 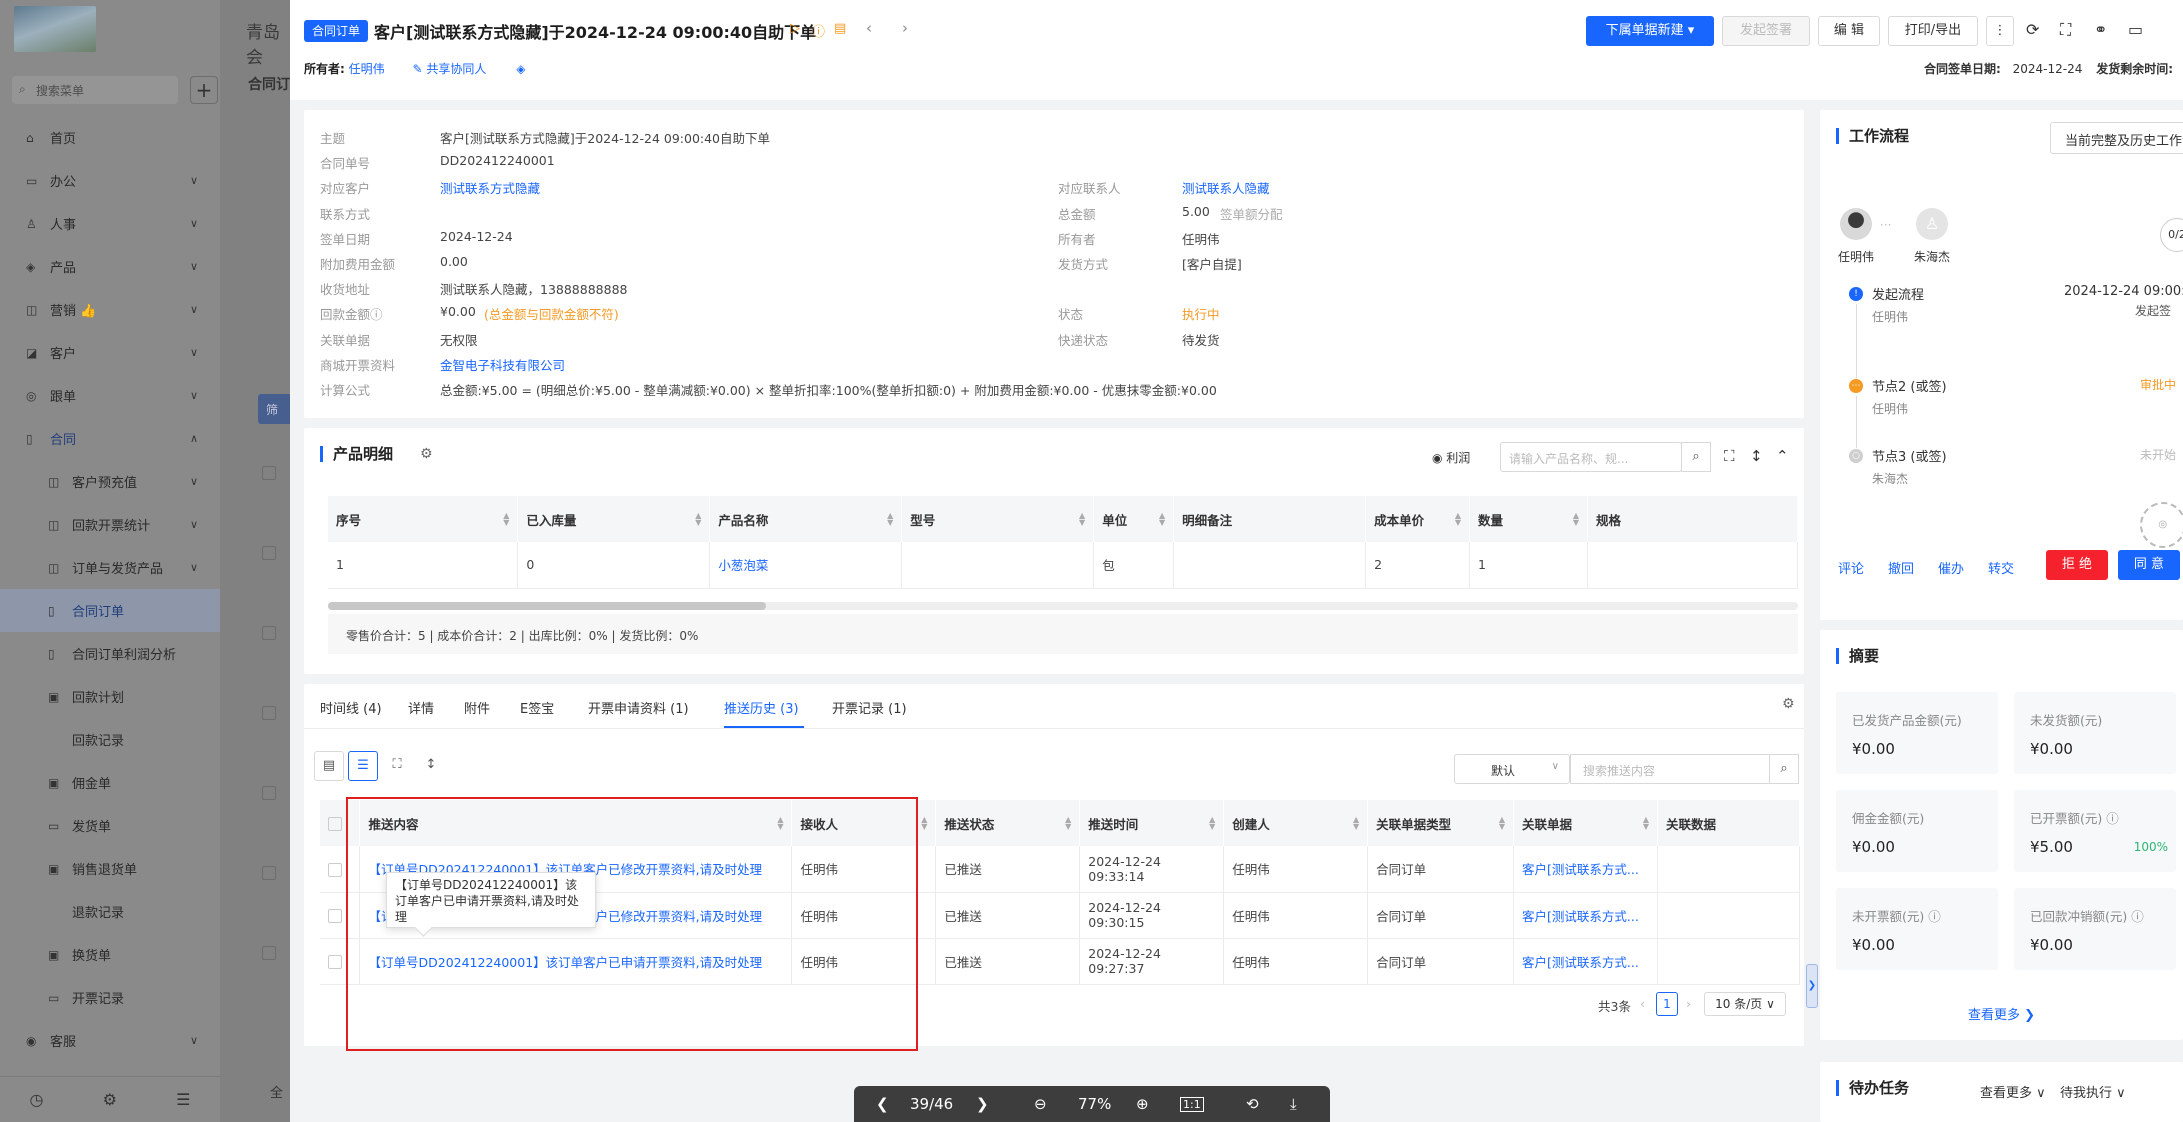 What do you see at coordinates (1270, 519) in the screenshot?
I see `column-header: 明细备注` at bounding box center [1270, 519].